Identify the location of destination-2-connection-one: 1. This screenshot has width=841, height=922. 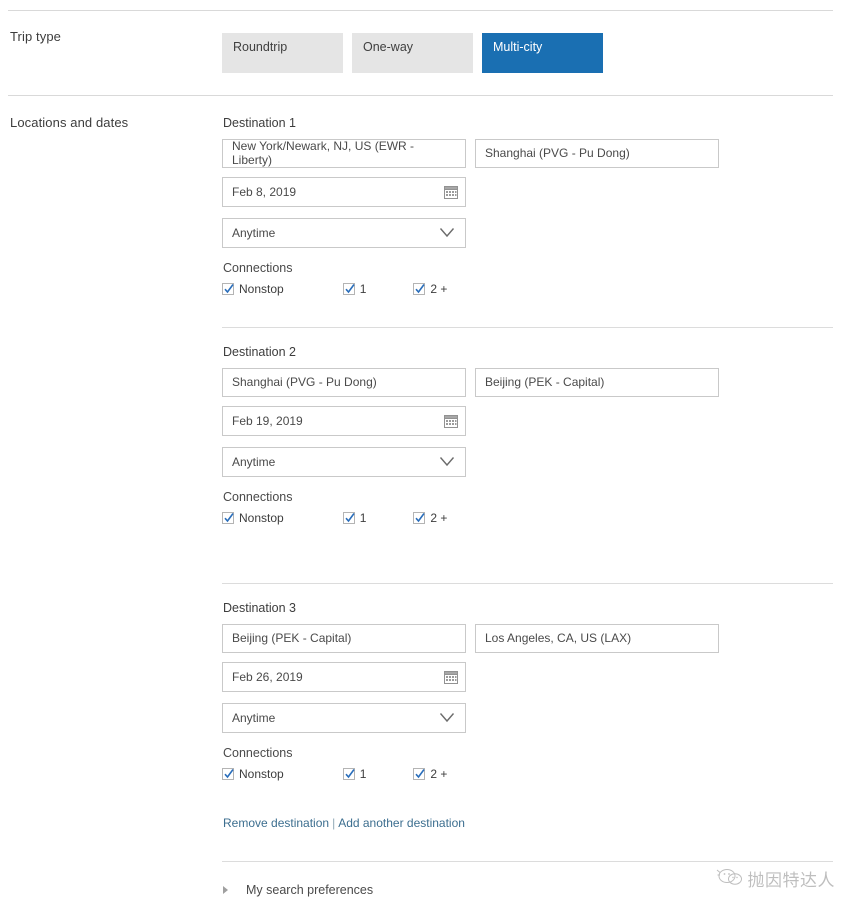
(354, 518).